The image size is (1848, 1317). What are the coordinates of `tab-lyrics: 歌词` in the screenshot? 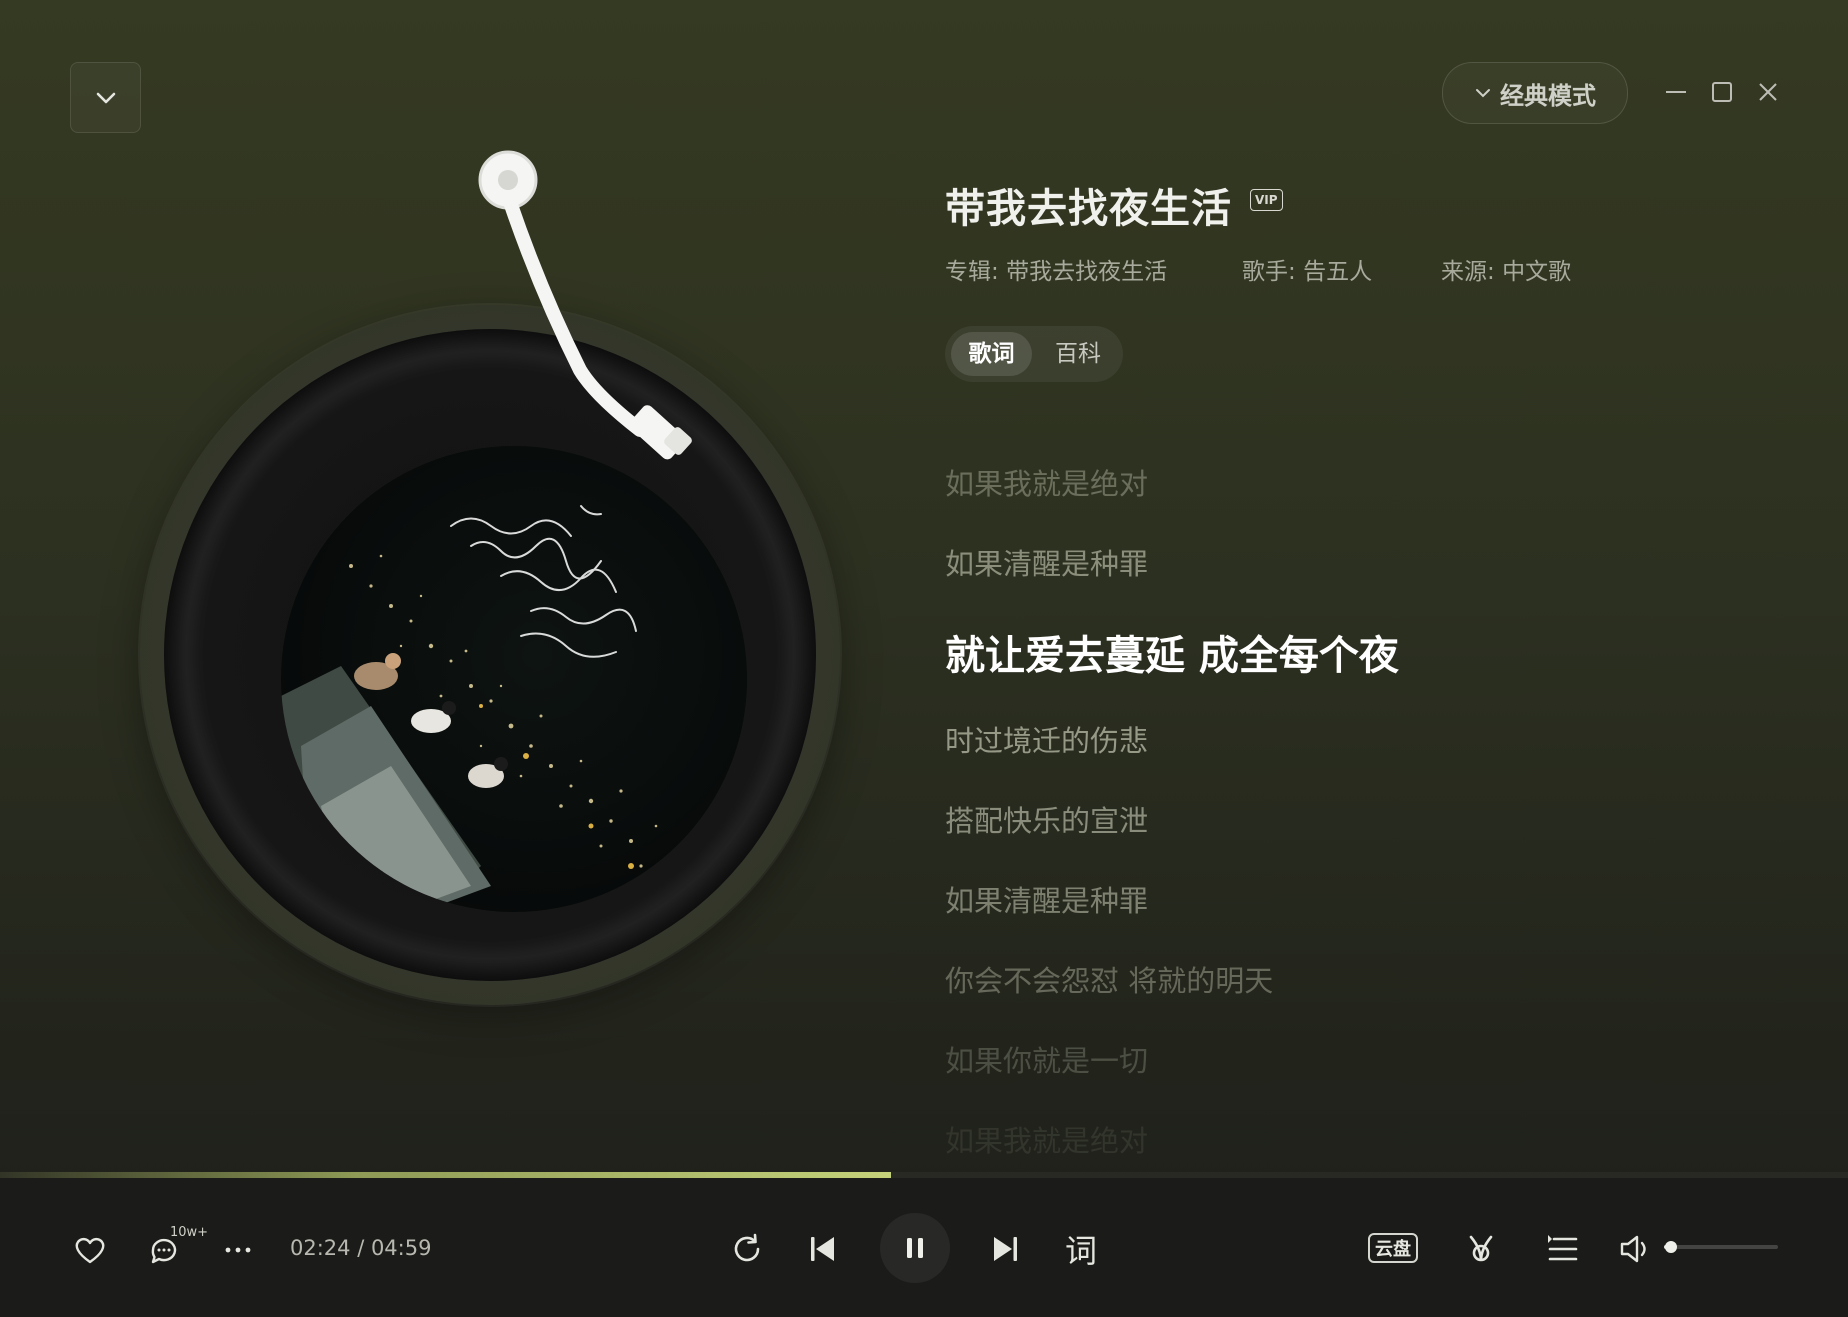 It's located at (991, 354).